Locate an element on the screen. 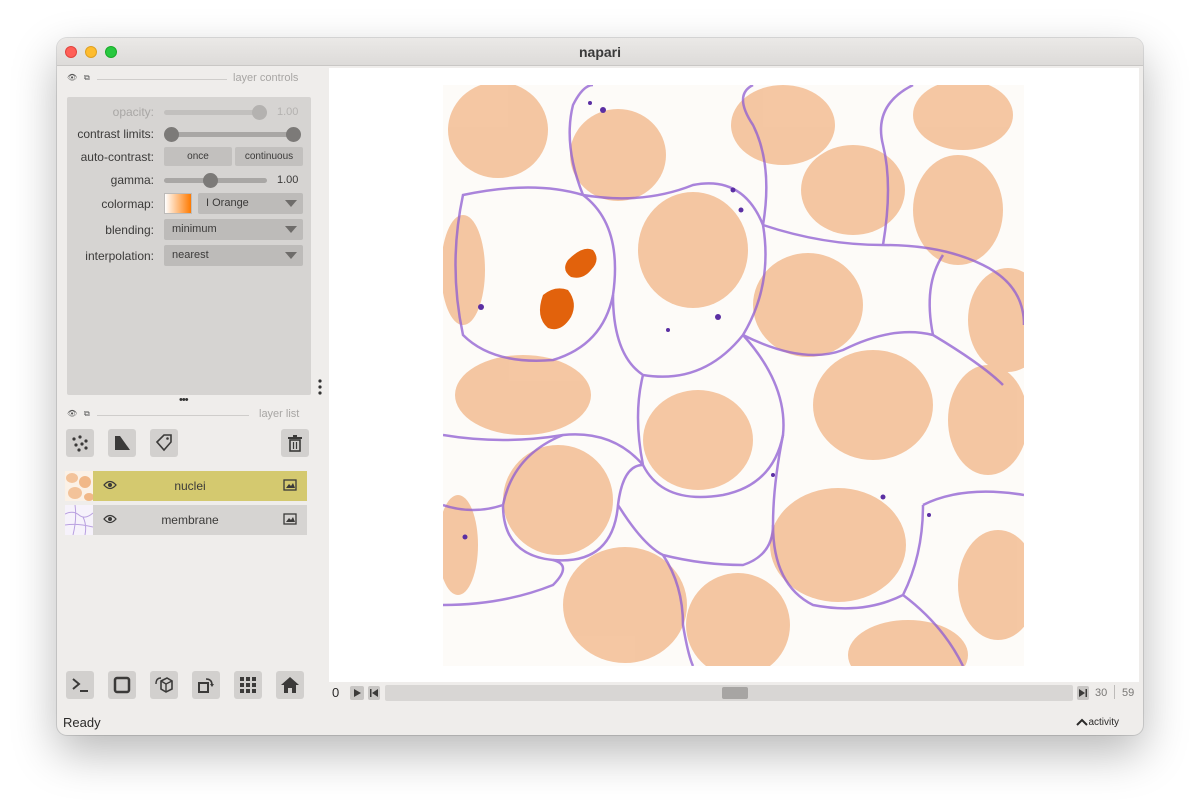 The width and height of the screenshot is (1200, 811). title-bar: napari is located at coordinates (600, 52).